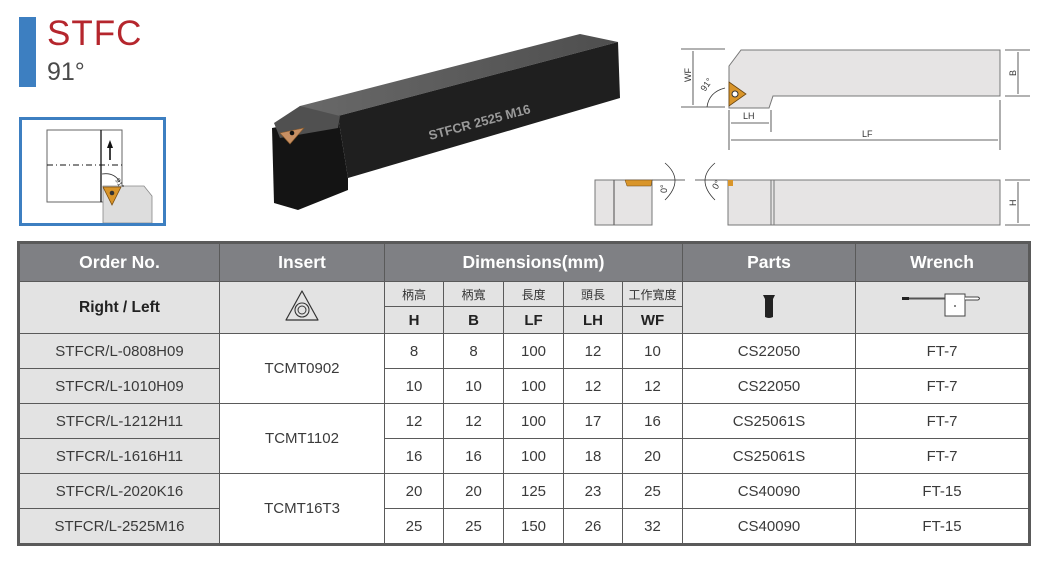 This screenshot has width=1045, height=563. Describe the element at coordinates (593, 491) in the screenshot. I see `cell-lh: 23` at that location.